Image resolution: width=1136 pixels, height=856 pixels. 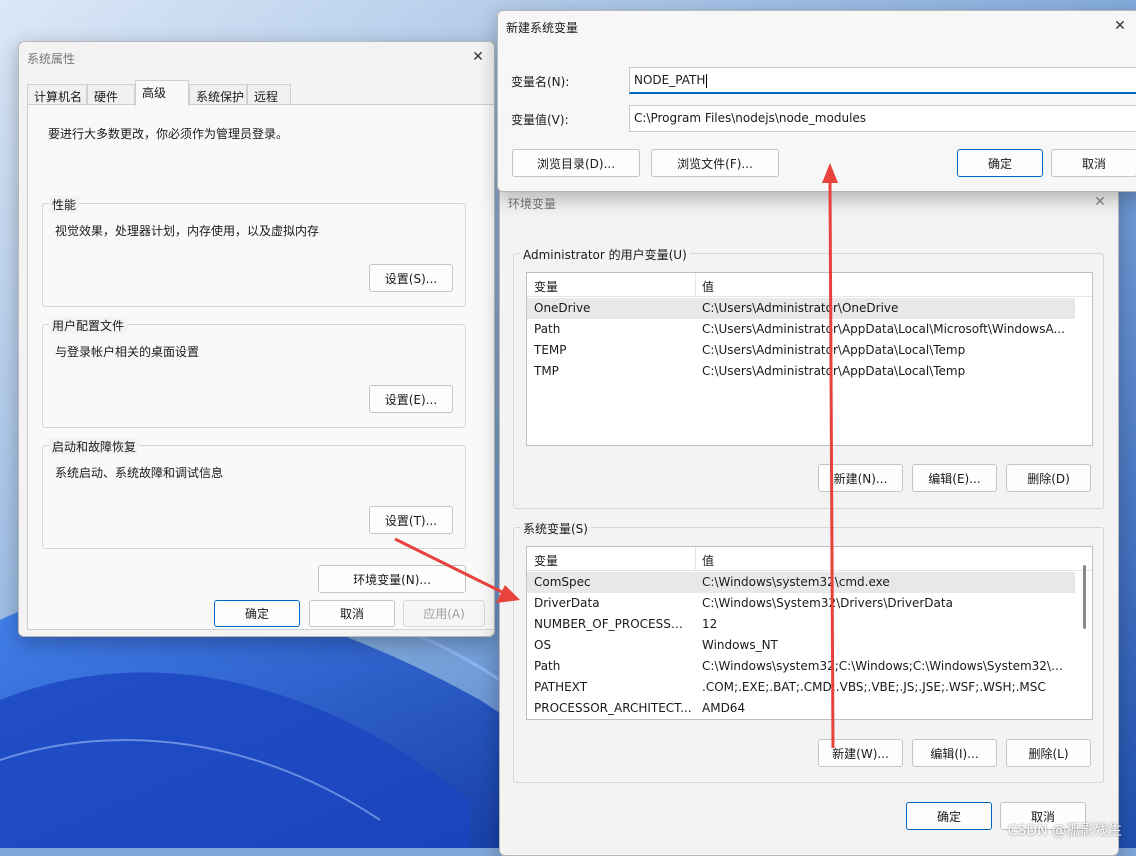 I want to click on variable-value-label: 变量值(V):, so click(x=540, y=120).